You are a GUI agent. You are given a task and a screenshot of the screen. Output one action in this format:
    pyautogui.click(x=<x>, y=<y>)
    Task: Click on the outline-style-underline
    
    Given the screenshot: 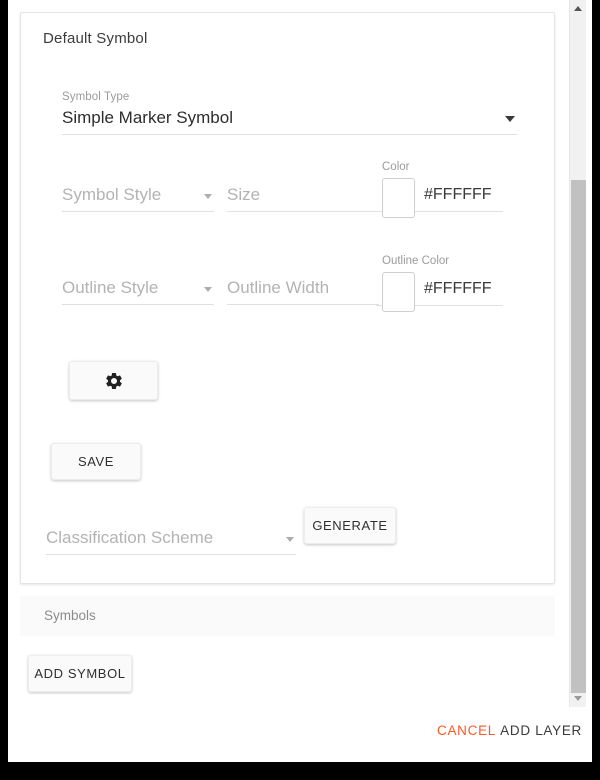 What is the action you would take?
    pyautogui.click(x=138, y=304)
    